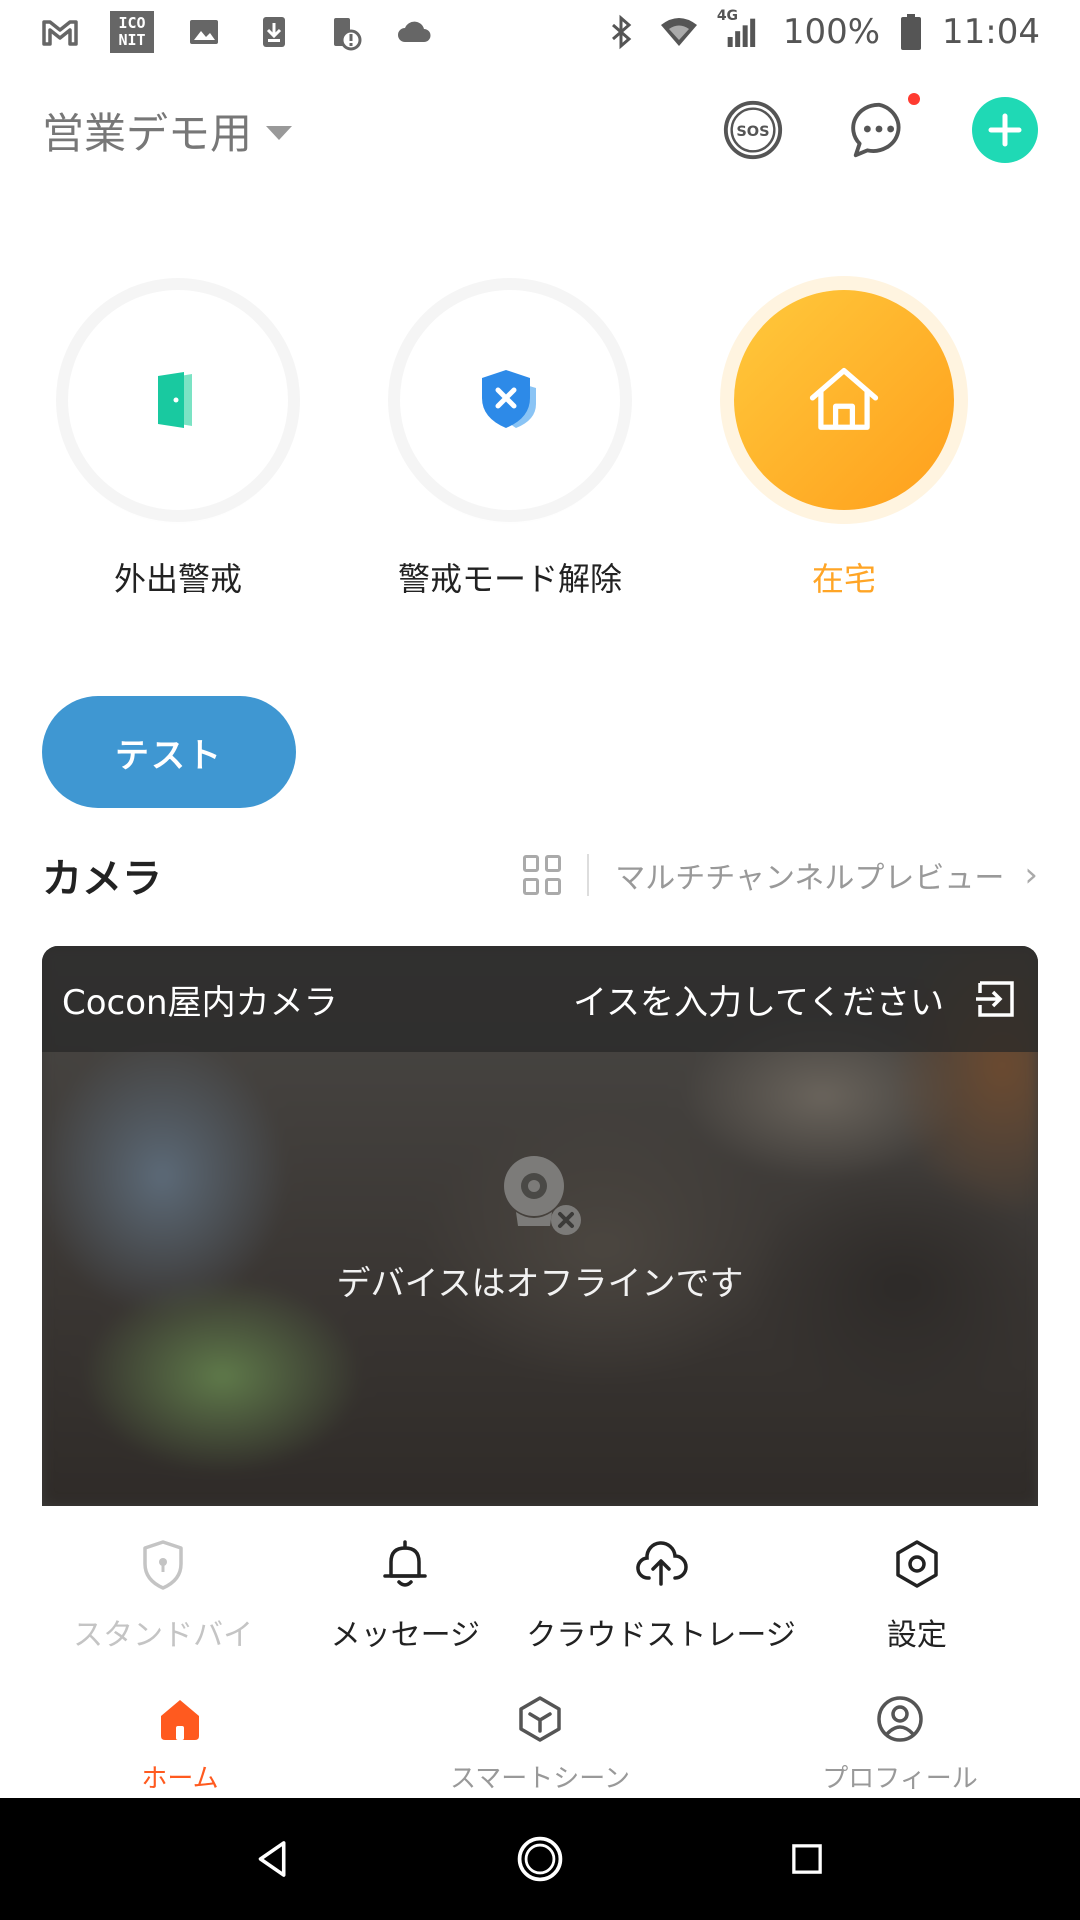 Image resolution: width=1080 pixels, height=1920 pixels. What do you see at coordinates (405, 1563) in the screenshot?
I see `bell-icon` at bounding box center [405, 1563].